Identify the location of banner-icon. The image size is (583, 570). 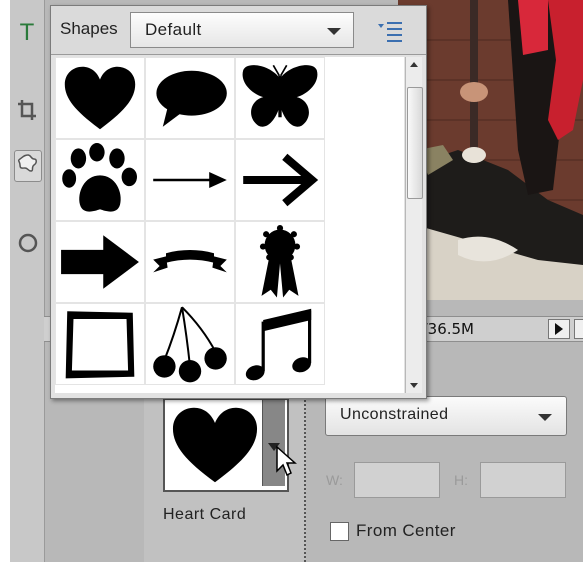
(190, 261).